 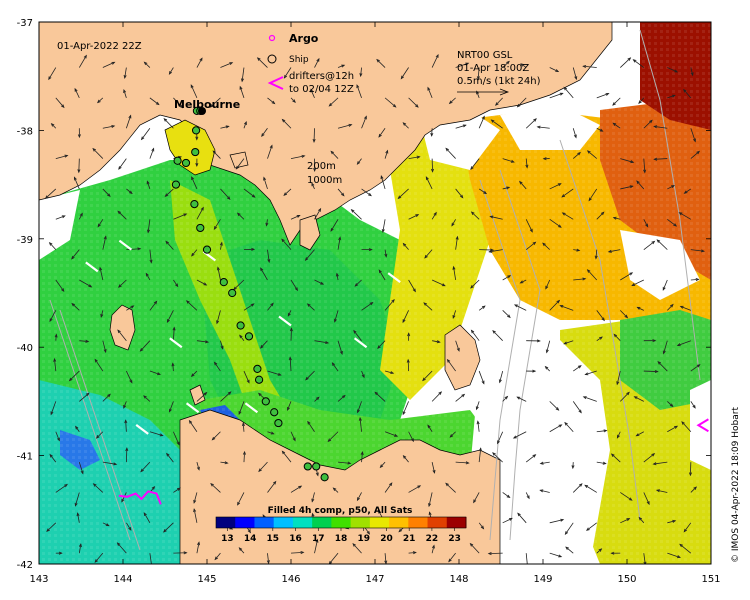 I want to click on colorbar-title: Filled 4h comp, p50, All Sats, so click(x=340, y=511).